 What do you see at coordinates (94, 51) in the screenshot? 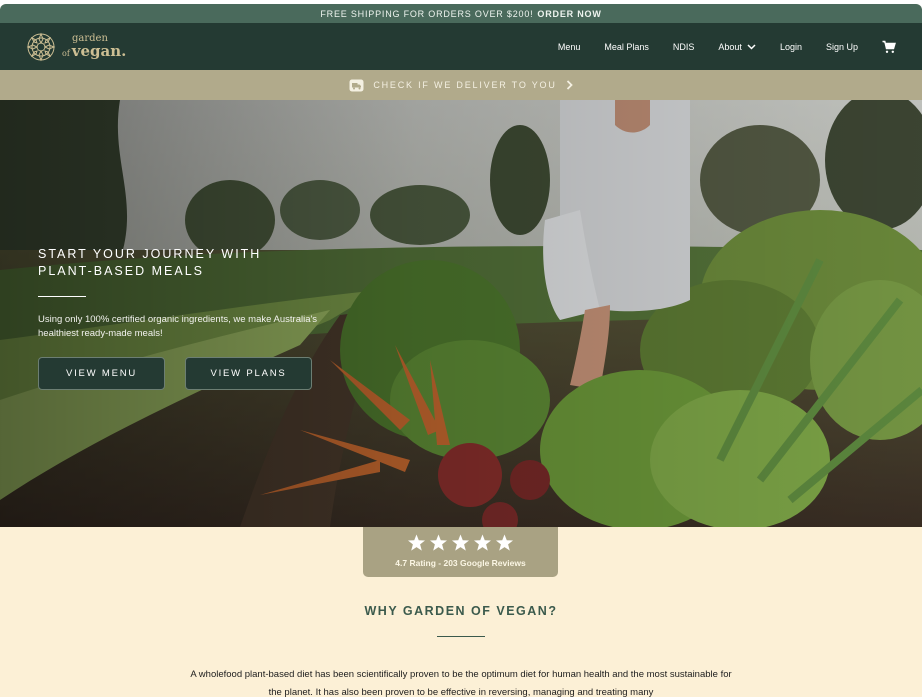
I see `brand-line-2: of vegan.` at bounding box center [94, 51].